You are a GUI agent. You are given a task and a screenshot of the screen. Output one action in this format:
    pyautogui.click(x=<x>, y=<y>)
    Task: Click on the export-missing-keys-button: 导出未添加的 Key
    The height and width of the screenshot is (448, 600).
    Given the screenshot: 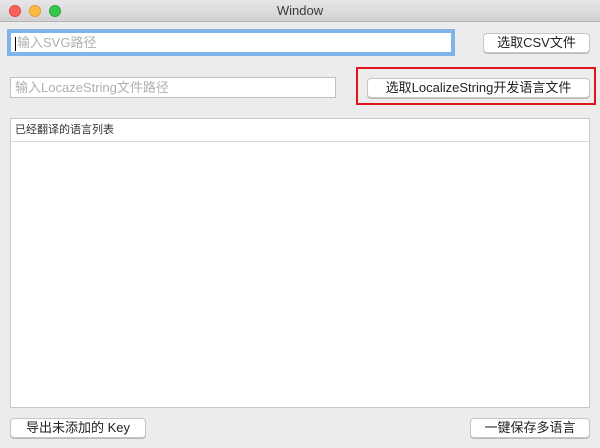 What is the action you would take?
    pyautogui.click(x=78, y=428)
    